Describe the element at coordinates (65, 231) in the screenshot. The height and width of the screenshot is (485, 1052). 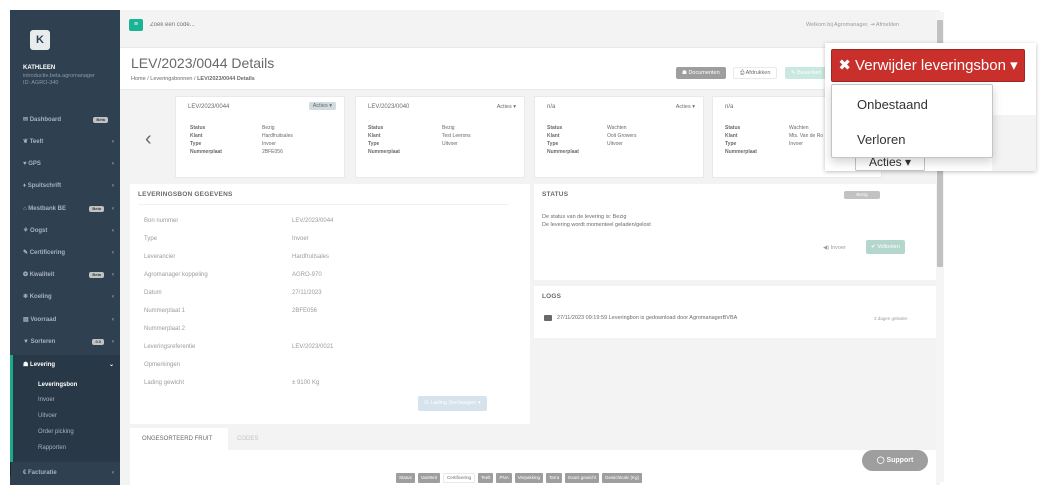
I see `sidebar-item-oogst: ⚘ Oogst ‹` at that location.